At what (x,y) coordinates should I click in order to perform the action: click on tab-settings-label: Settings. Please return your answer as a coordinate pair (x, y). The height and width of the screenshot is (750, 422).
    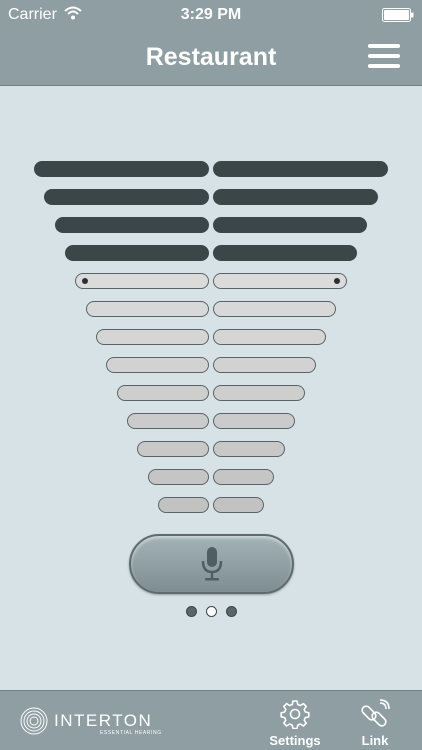
    Looking at the image, I should click on (295, 740).